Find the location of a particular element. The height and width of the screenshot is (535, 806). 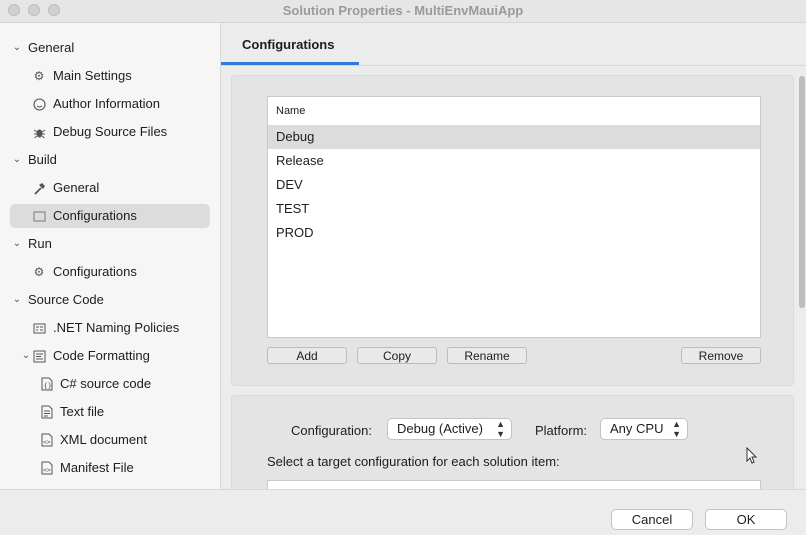

sidebar-item-debug-source-files: Debug Source Files is located at coordinates (110, 132).